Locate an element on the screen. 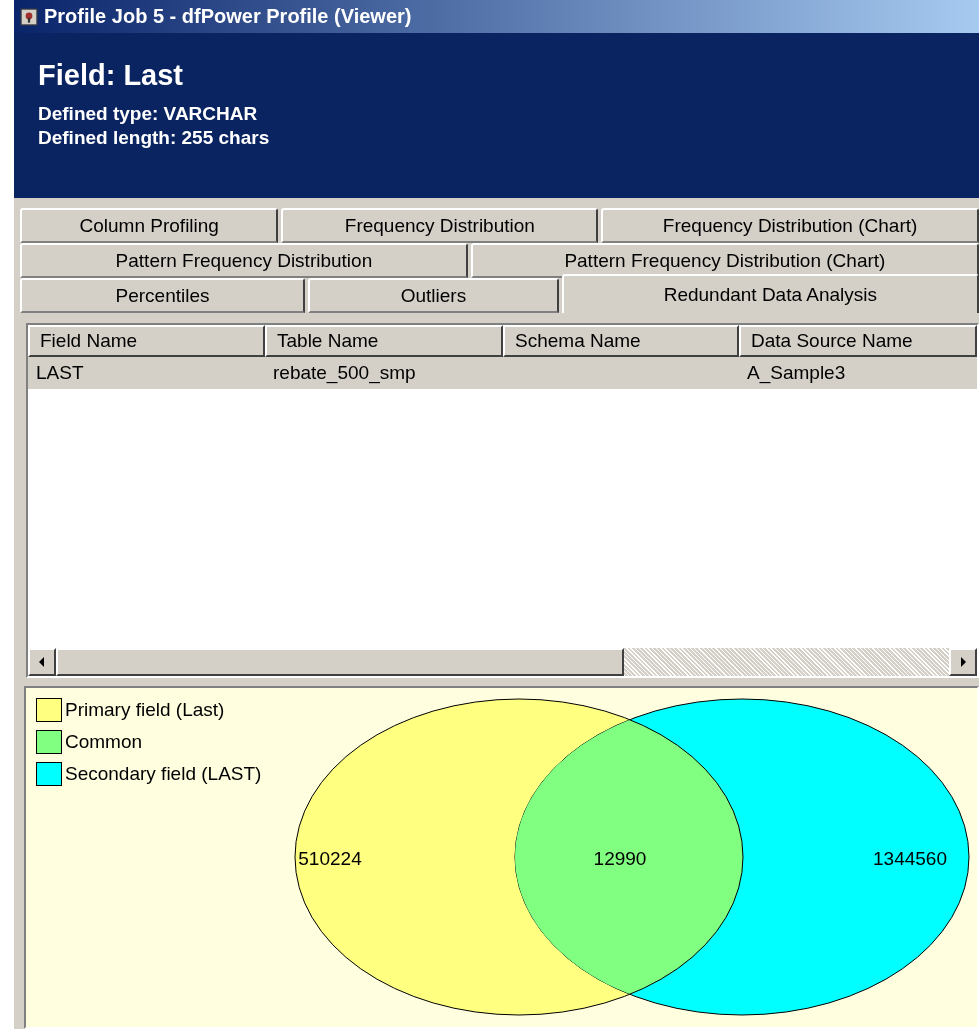  left-arrow-icon is located at coordinates (42, 662).